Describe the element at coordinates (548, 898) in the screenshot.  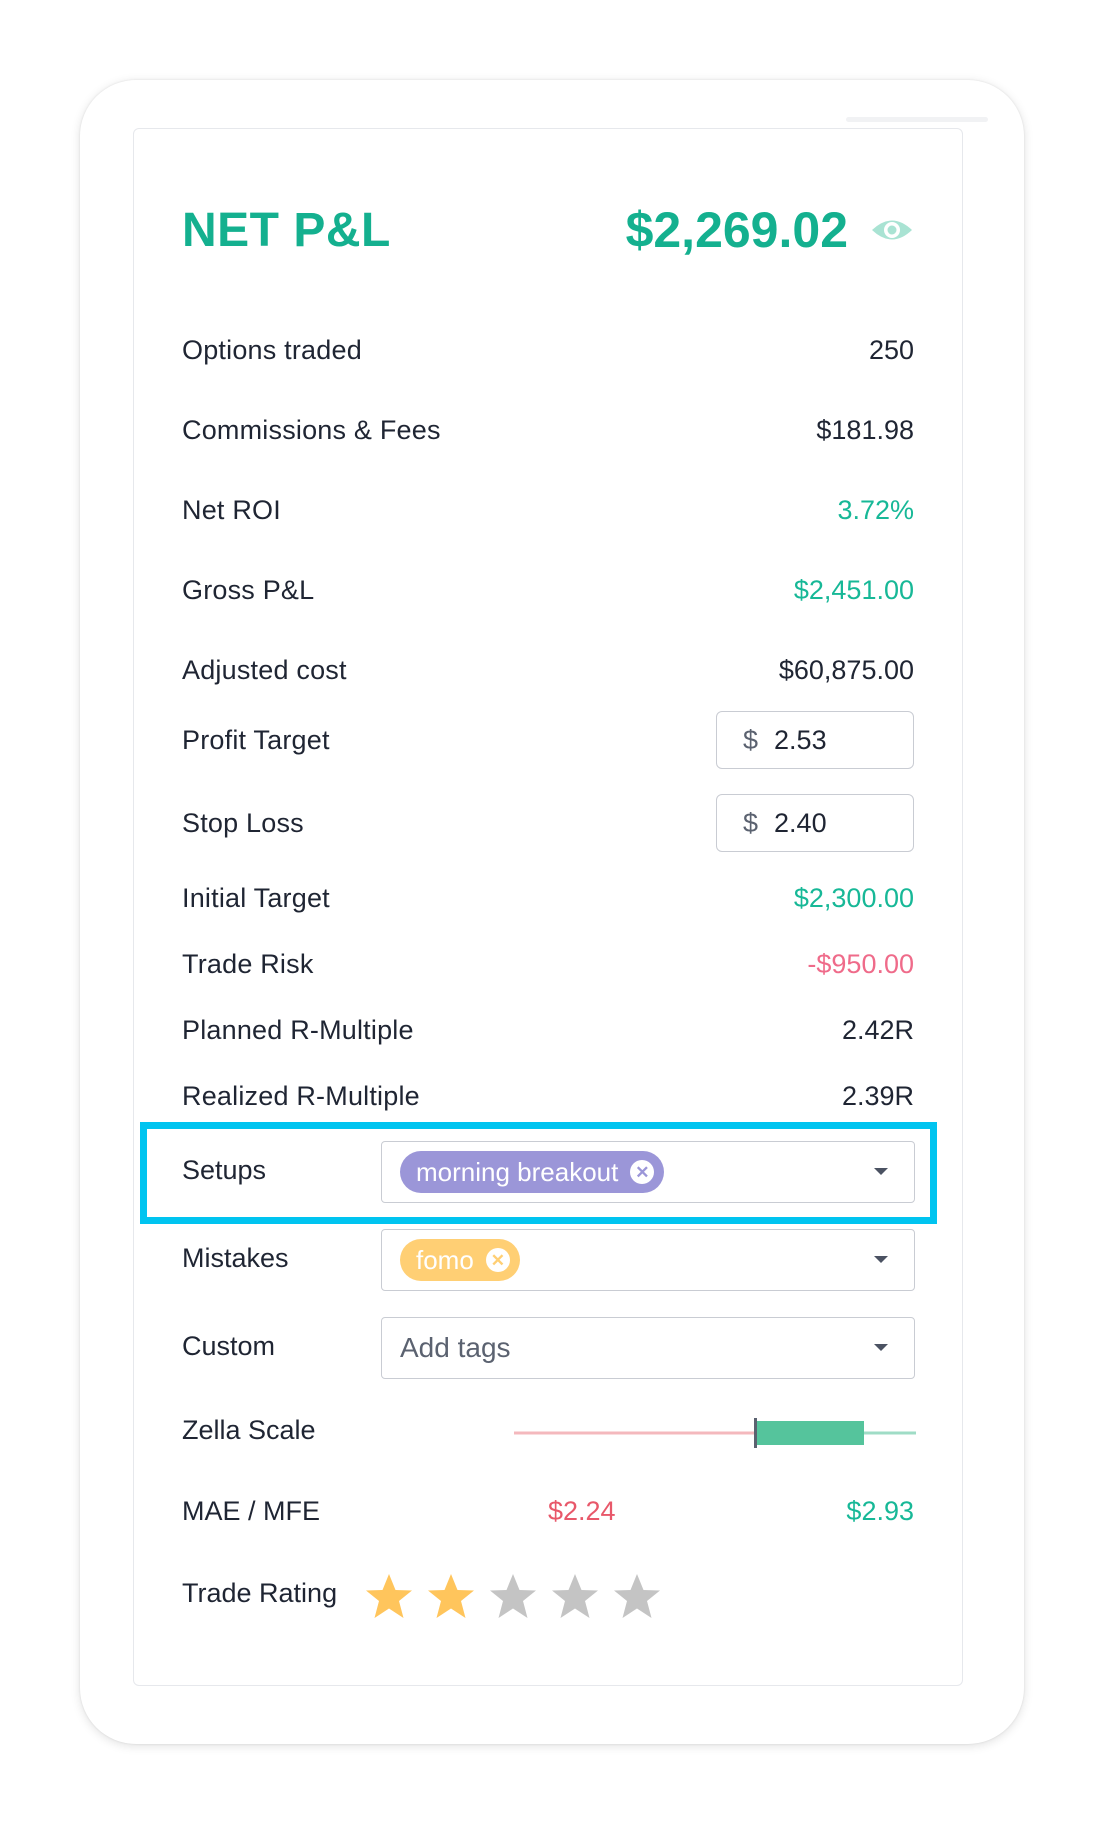
I see `metric-row-initial-target: Initial Target $2,300.00` at that location.